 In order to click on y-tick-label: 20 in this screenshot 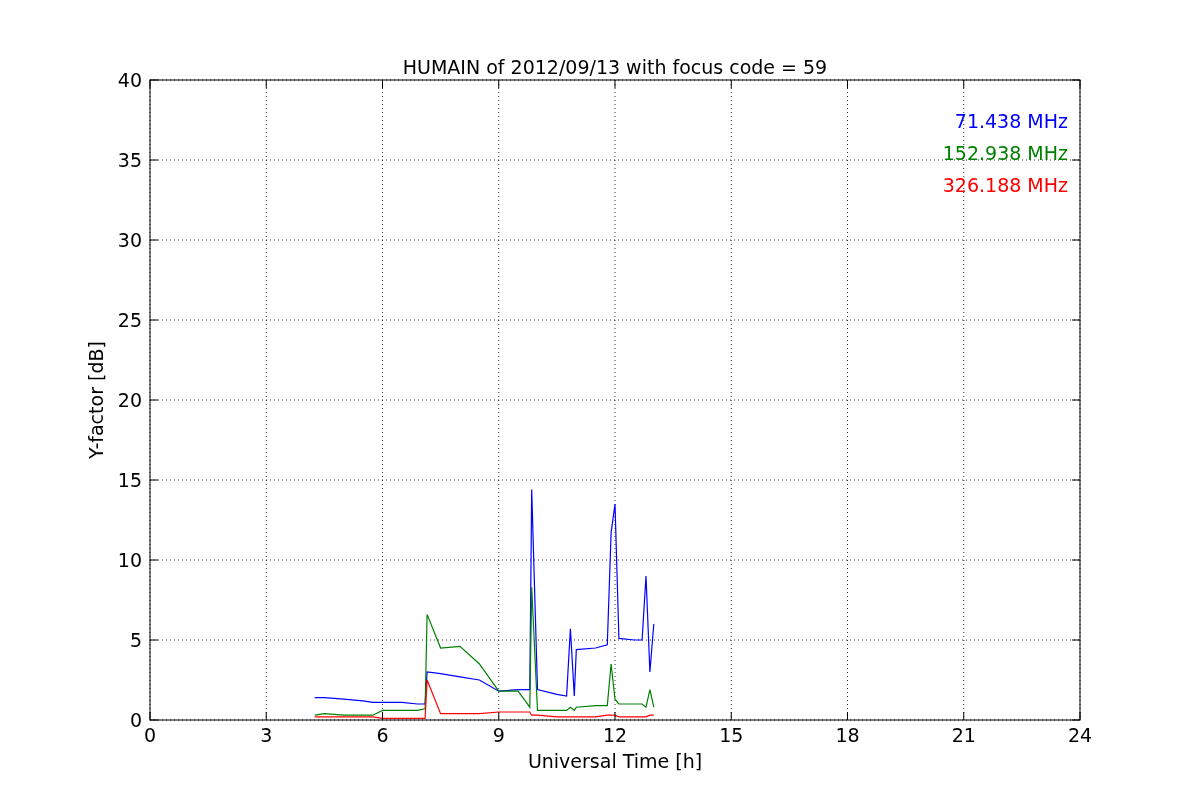, I will do `click(129, 400)`.